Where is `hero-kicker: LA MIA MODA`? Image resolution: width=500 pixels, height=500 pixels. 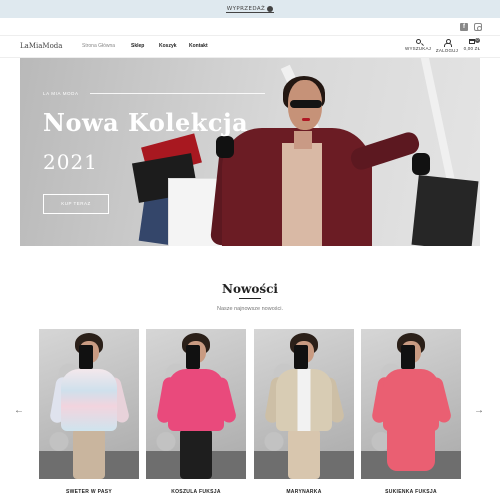
hero-kicker: LA MIA MODA is located at coordinates (61, 93).